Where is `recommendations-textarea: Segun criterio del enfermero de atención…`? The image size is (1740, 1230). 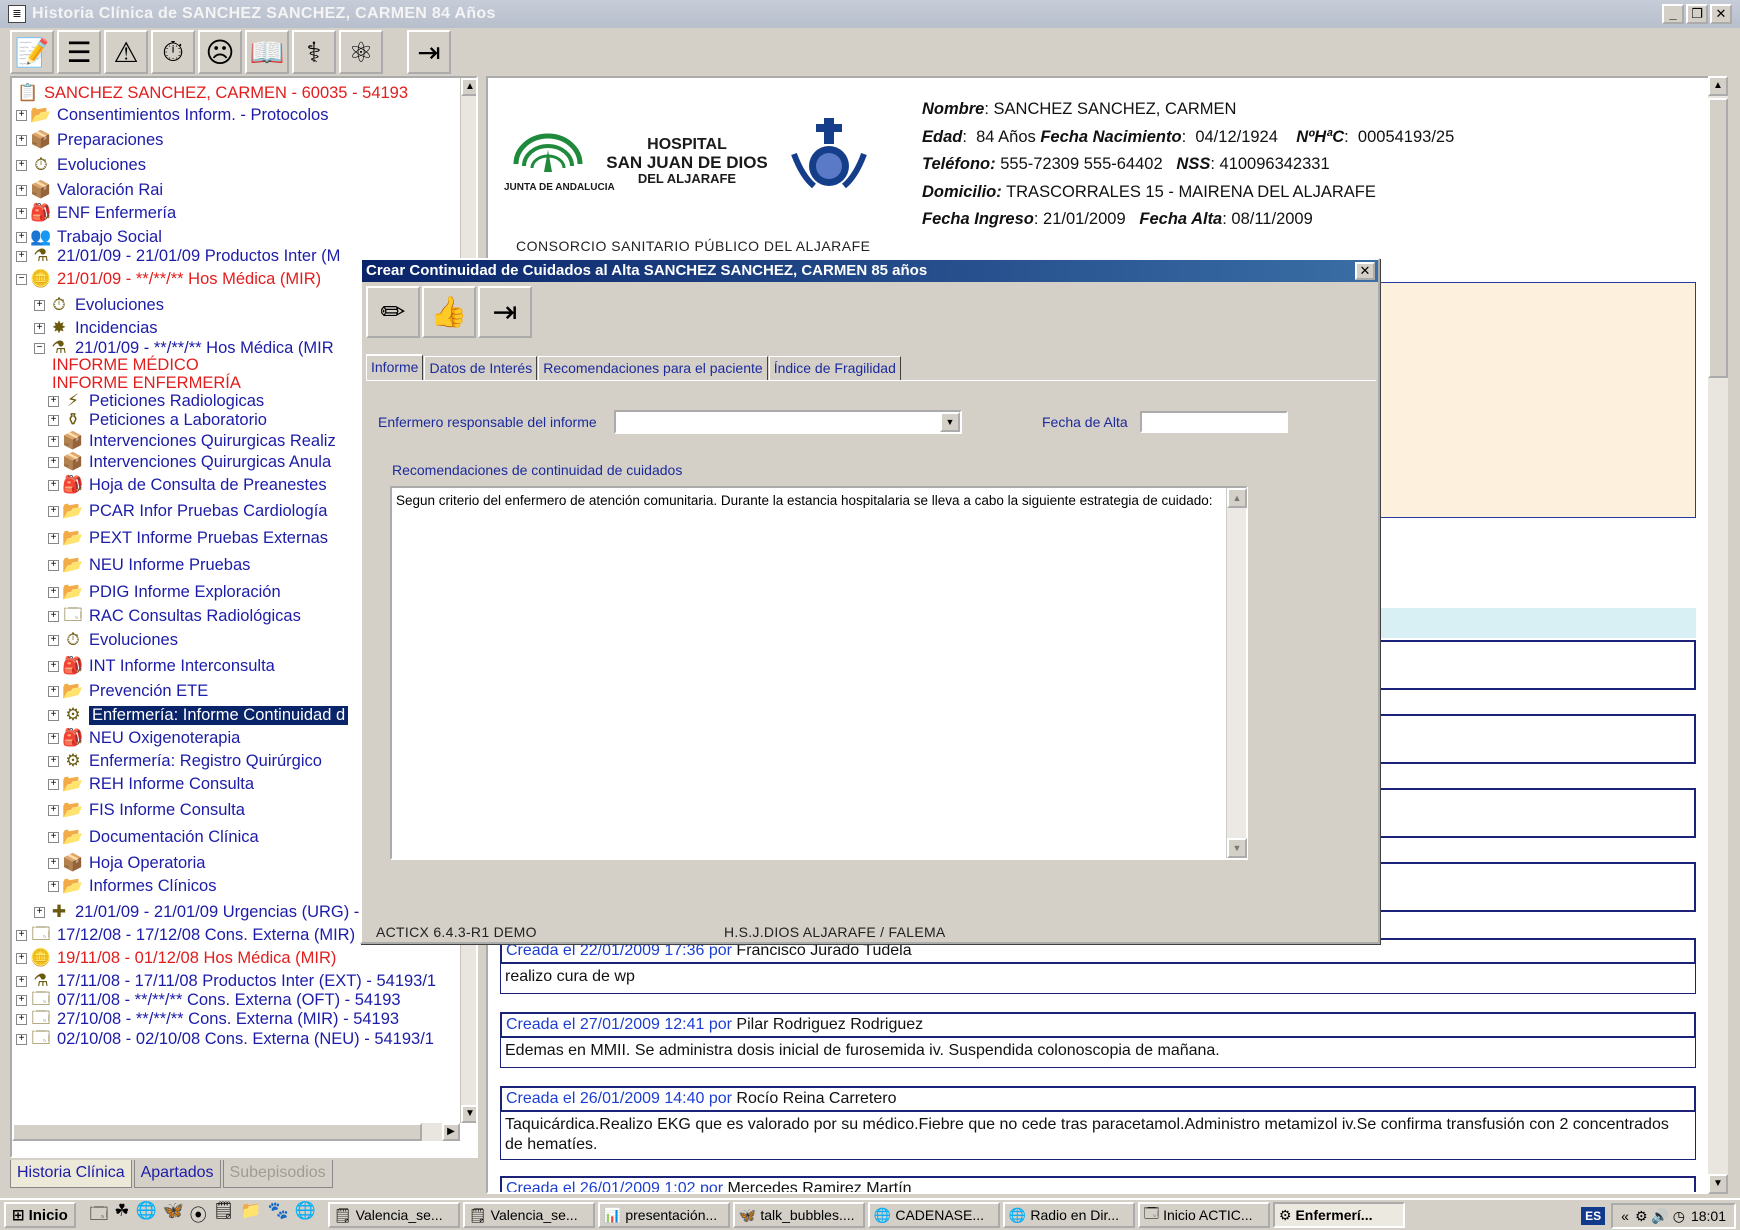 recommendations-textarea: Segun criterio del enfermero de atención… is located at coordinates (819, 673).